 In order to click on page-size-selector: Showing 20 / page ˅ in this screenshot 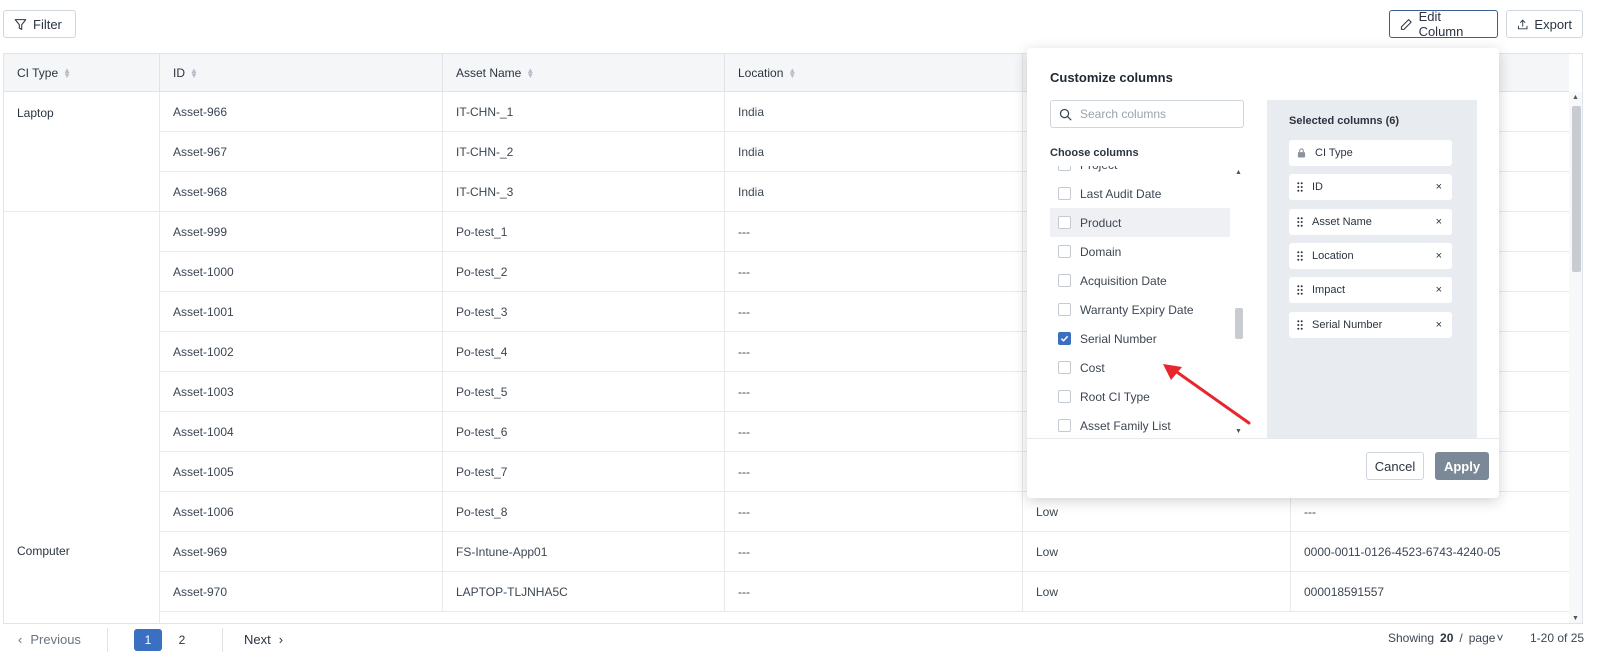, I will do `click(1445, 638)`.